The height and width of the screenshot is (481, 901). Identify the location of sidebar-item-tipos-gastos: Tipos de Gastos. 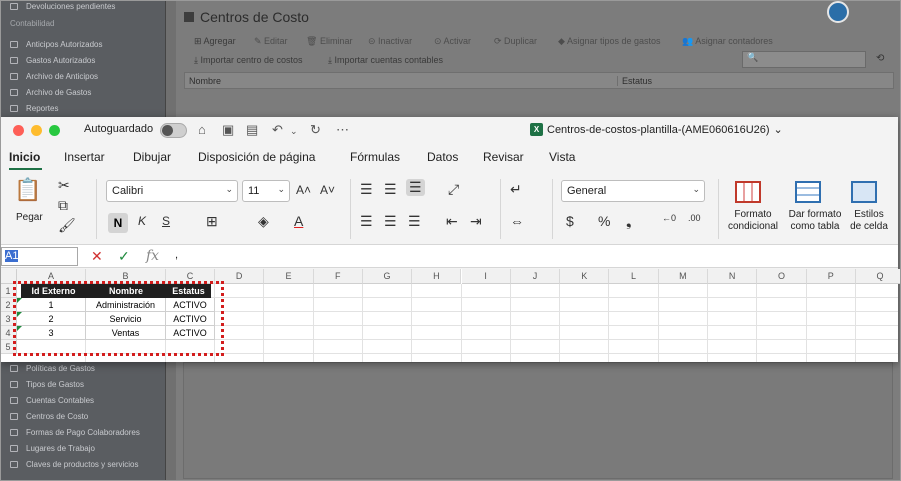
(47, 384).